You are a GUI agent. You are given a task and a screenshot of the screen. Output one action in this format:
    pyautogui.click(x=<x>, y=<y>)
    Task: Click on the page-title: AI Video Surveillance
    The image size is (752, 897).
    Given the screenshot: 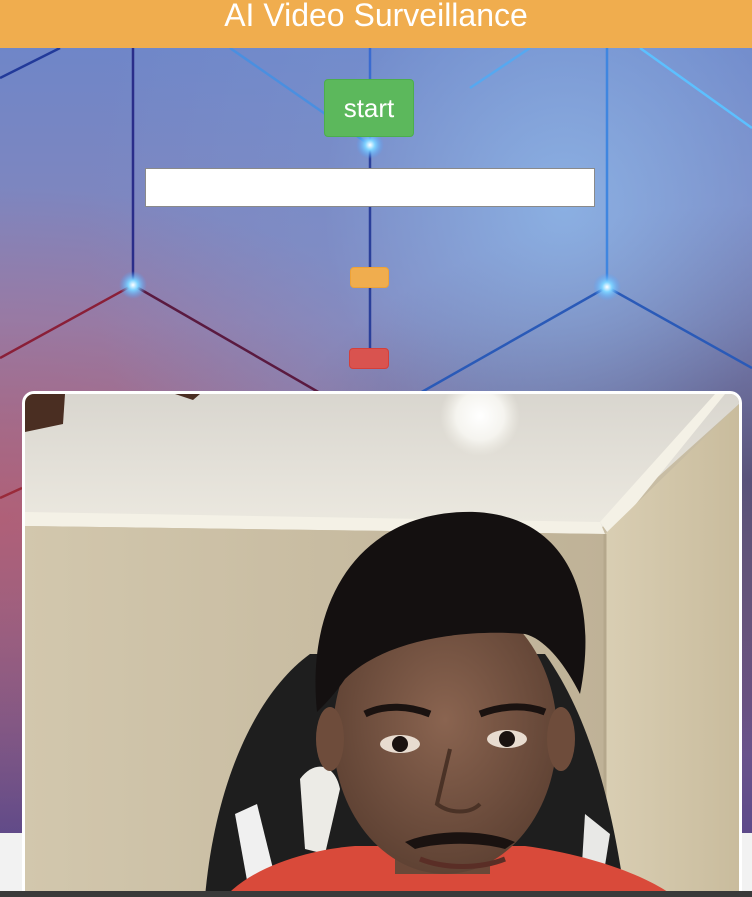 What is the action you would take?
    pyautogui.click(x=376, y=16)
    